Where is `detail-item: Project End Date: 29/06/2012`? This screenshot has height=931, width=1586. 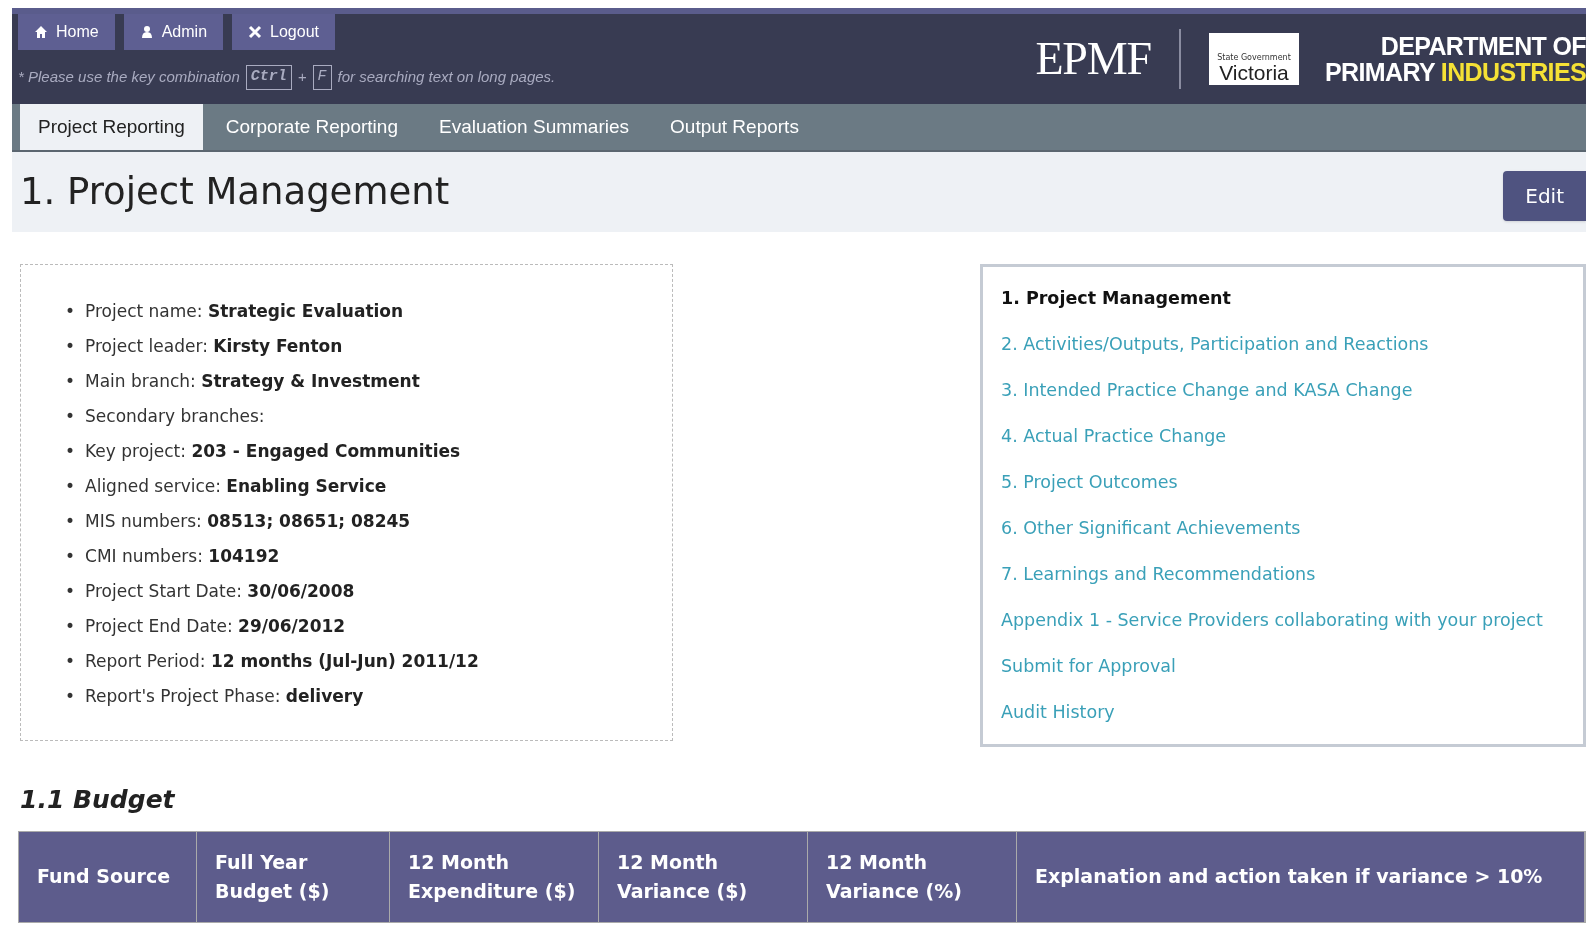
detail-item: Project End Date: 29/06/2012 is located at coordinates (215, 626).